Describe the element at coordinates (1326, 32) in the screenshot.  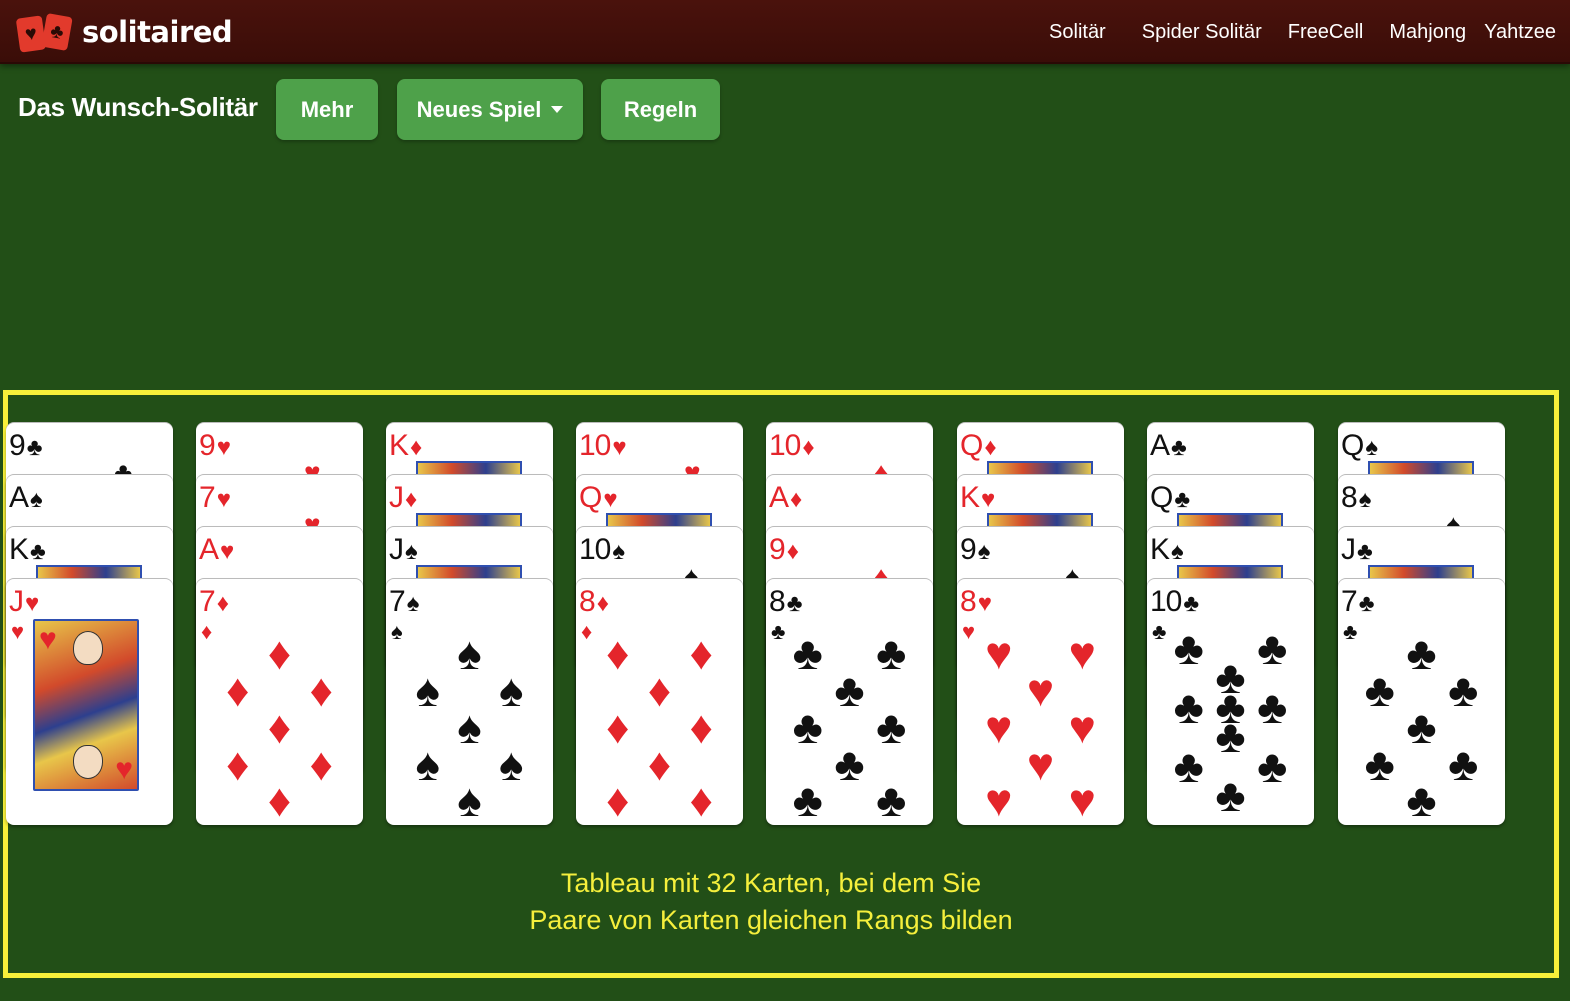
I see `nav-link-freecell: FreeCell` at that location.